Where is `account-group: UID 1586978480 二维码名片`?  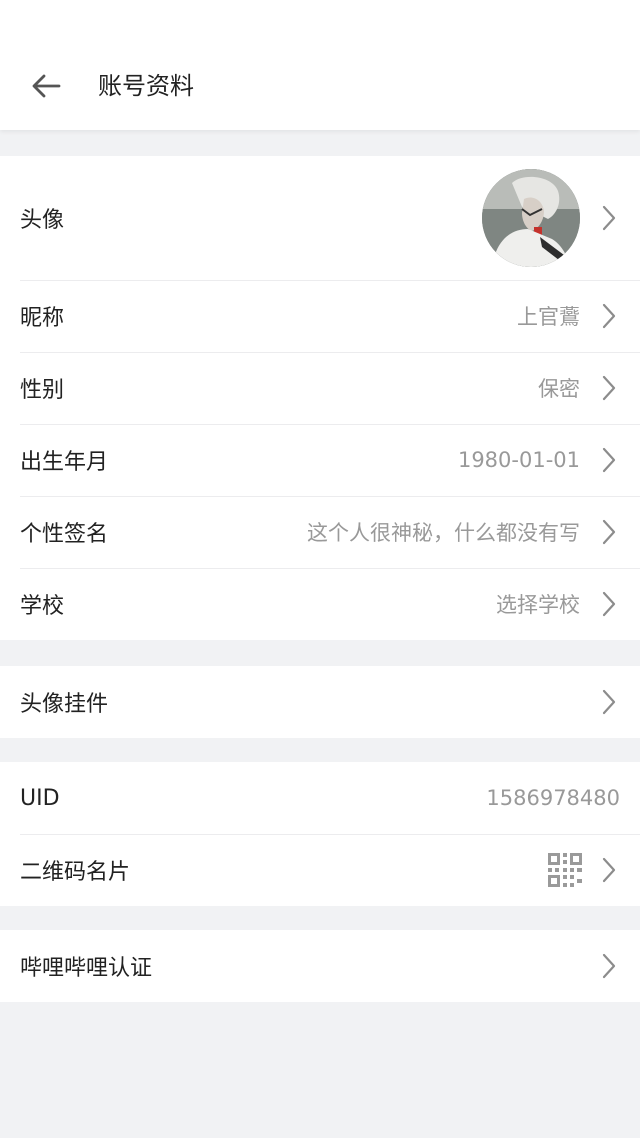
account-group: UID 1586978480 二维码名片 is located at coordinates (320, 834).